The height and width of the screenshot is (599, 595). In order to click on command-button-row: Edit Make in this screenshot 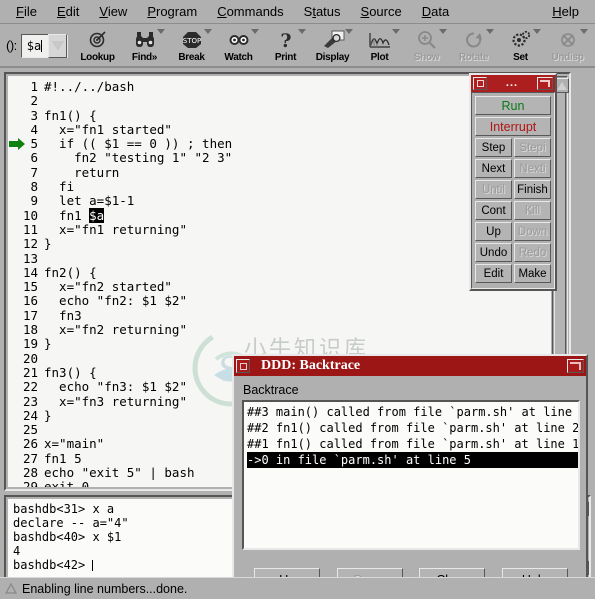, I will do `click(513, 273)`.